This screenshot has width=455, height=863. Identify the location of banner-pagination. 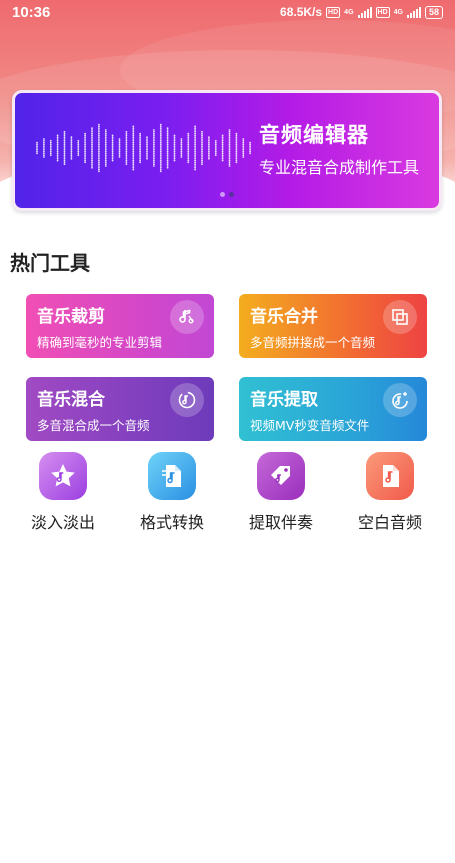
(227, 194).